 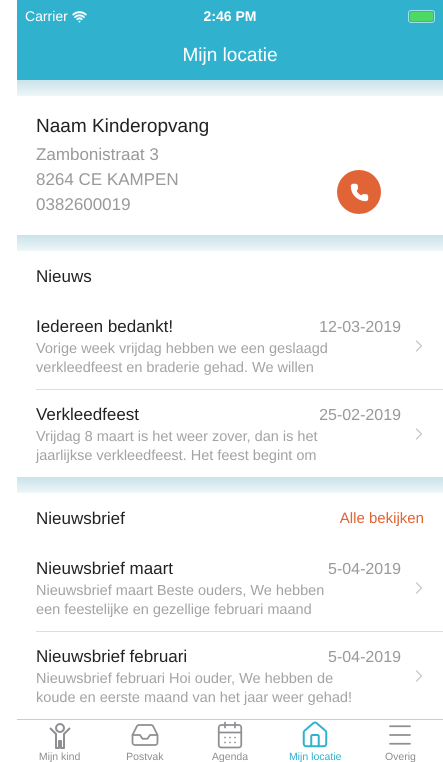 What do you see at coordinates (422, 16) in the screenshot?
I see `battery-icon` at bounding box center [422, 16].